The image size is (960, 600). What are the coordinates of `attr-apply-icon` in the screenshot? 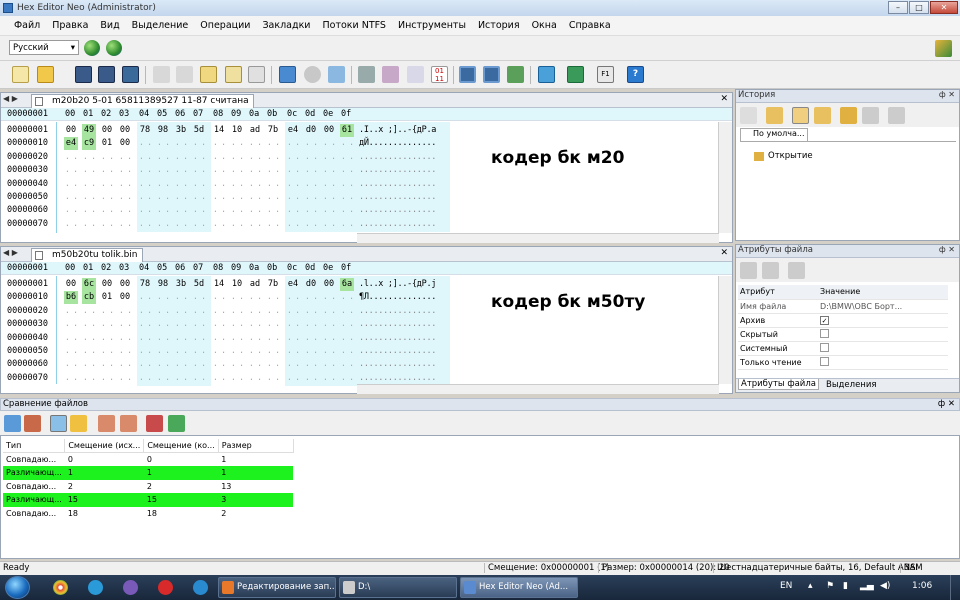 It's located at (770, 270).